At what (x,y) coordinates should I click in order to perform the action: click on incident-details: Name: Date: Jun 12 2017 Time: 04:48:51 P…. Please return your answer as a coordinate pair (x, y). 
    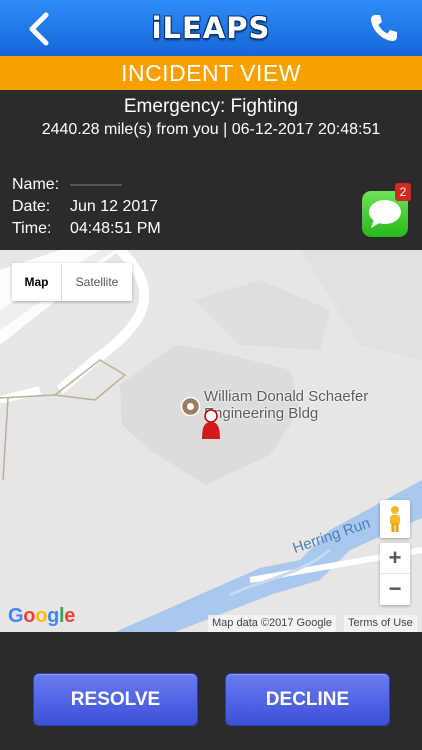
    Looking at the image, I should click on (86, 207).